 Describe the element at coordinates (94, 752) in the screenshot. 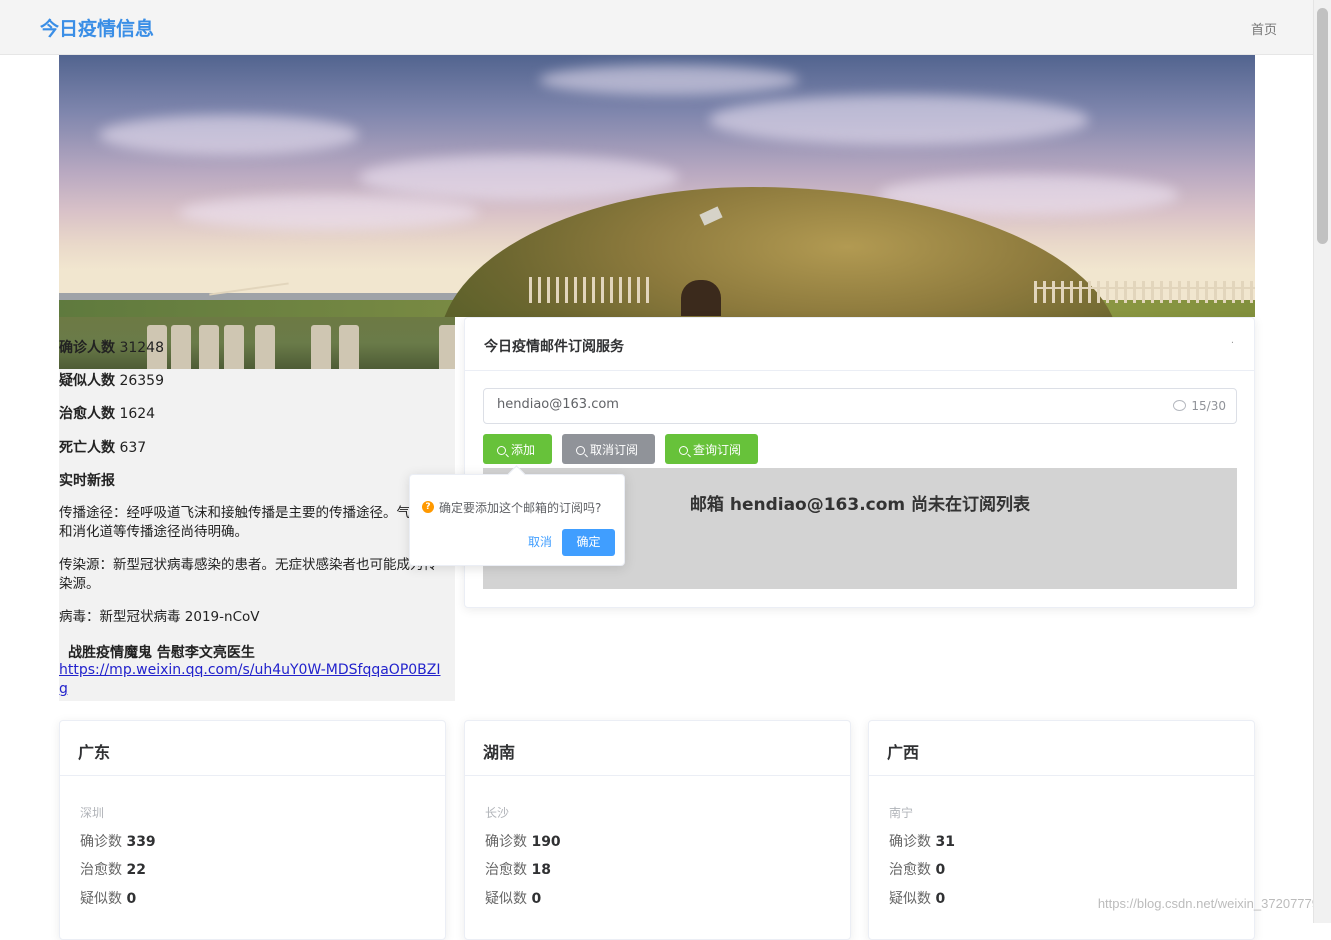

I see `province-name: 广东` at that location.